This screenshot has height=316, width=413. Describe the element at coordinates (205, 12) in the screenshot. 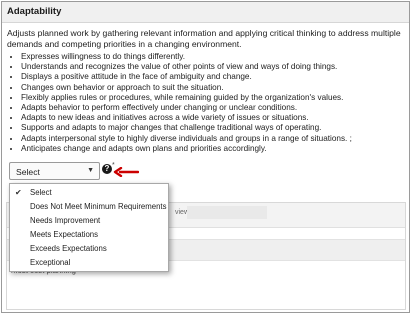

I see `section-header: Adaptability` at that location.